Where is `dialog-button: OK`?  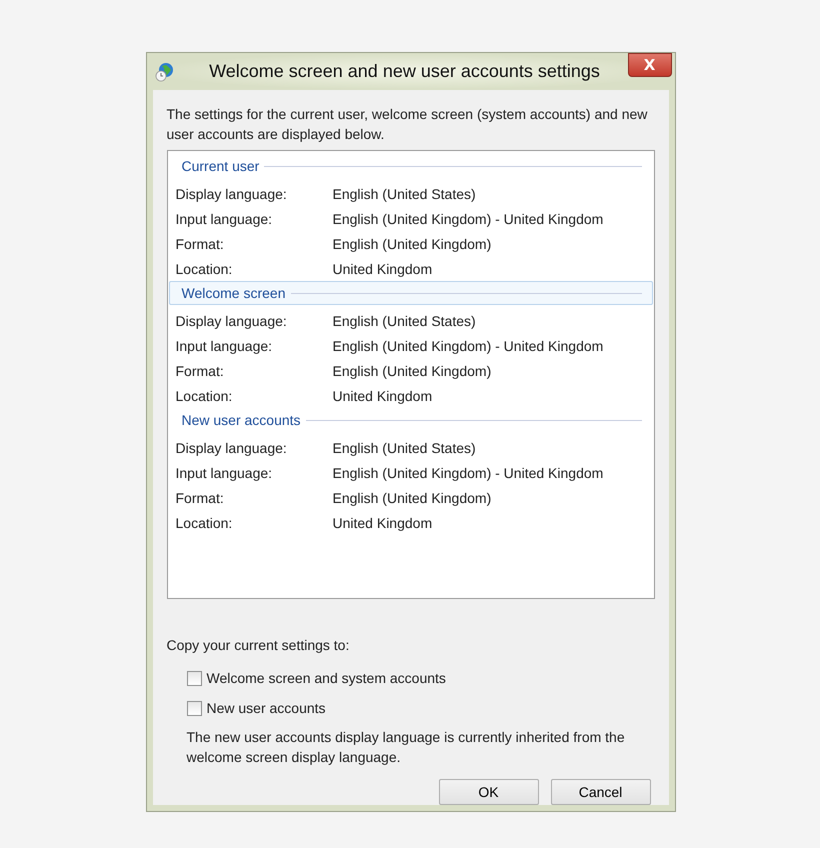 dialog-button: OK is located at coordinates (488, 792).